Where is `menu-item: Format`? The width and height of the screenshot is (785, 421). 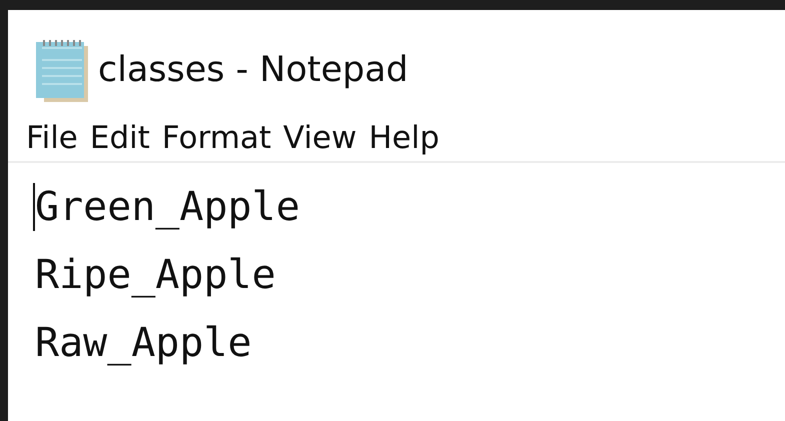 menu-item: Format is located at coordinates (217, 138).